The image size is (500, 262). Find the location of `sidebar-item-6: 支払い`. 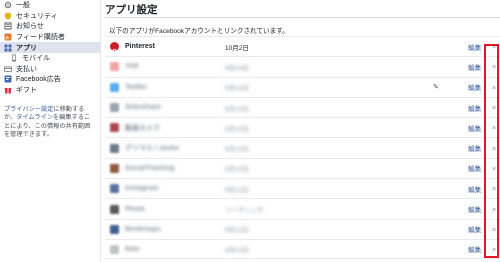

sidebar-item-6: 支払い is located at coordinates (50, 68).